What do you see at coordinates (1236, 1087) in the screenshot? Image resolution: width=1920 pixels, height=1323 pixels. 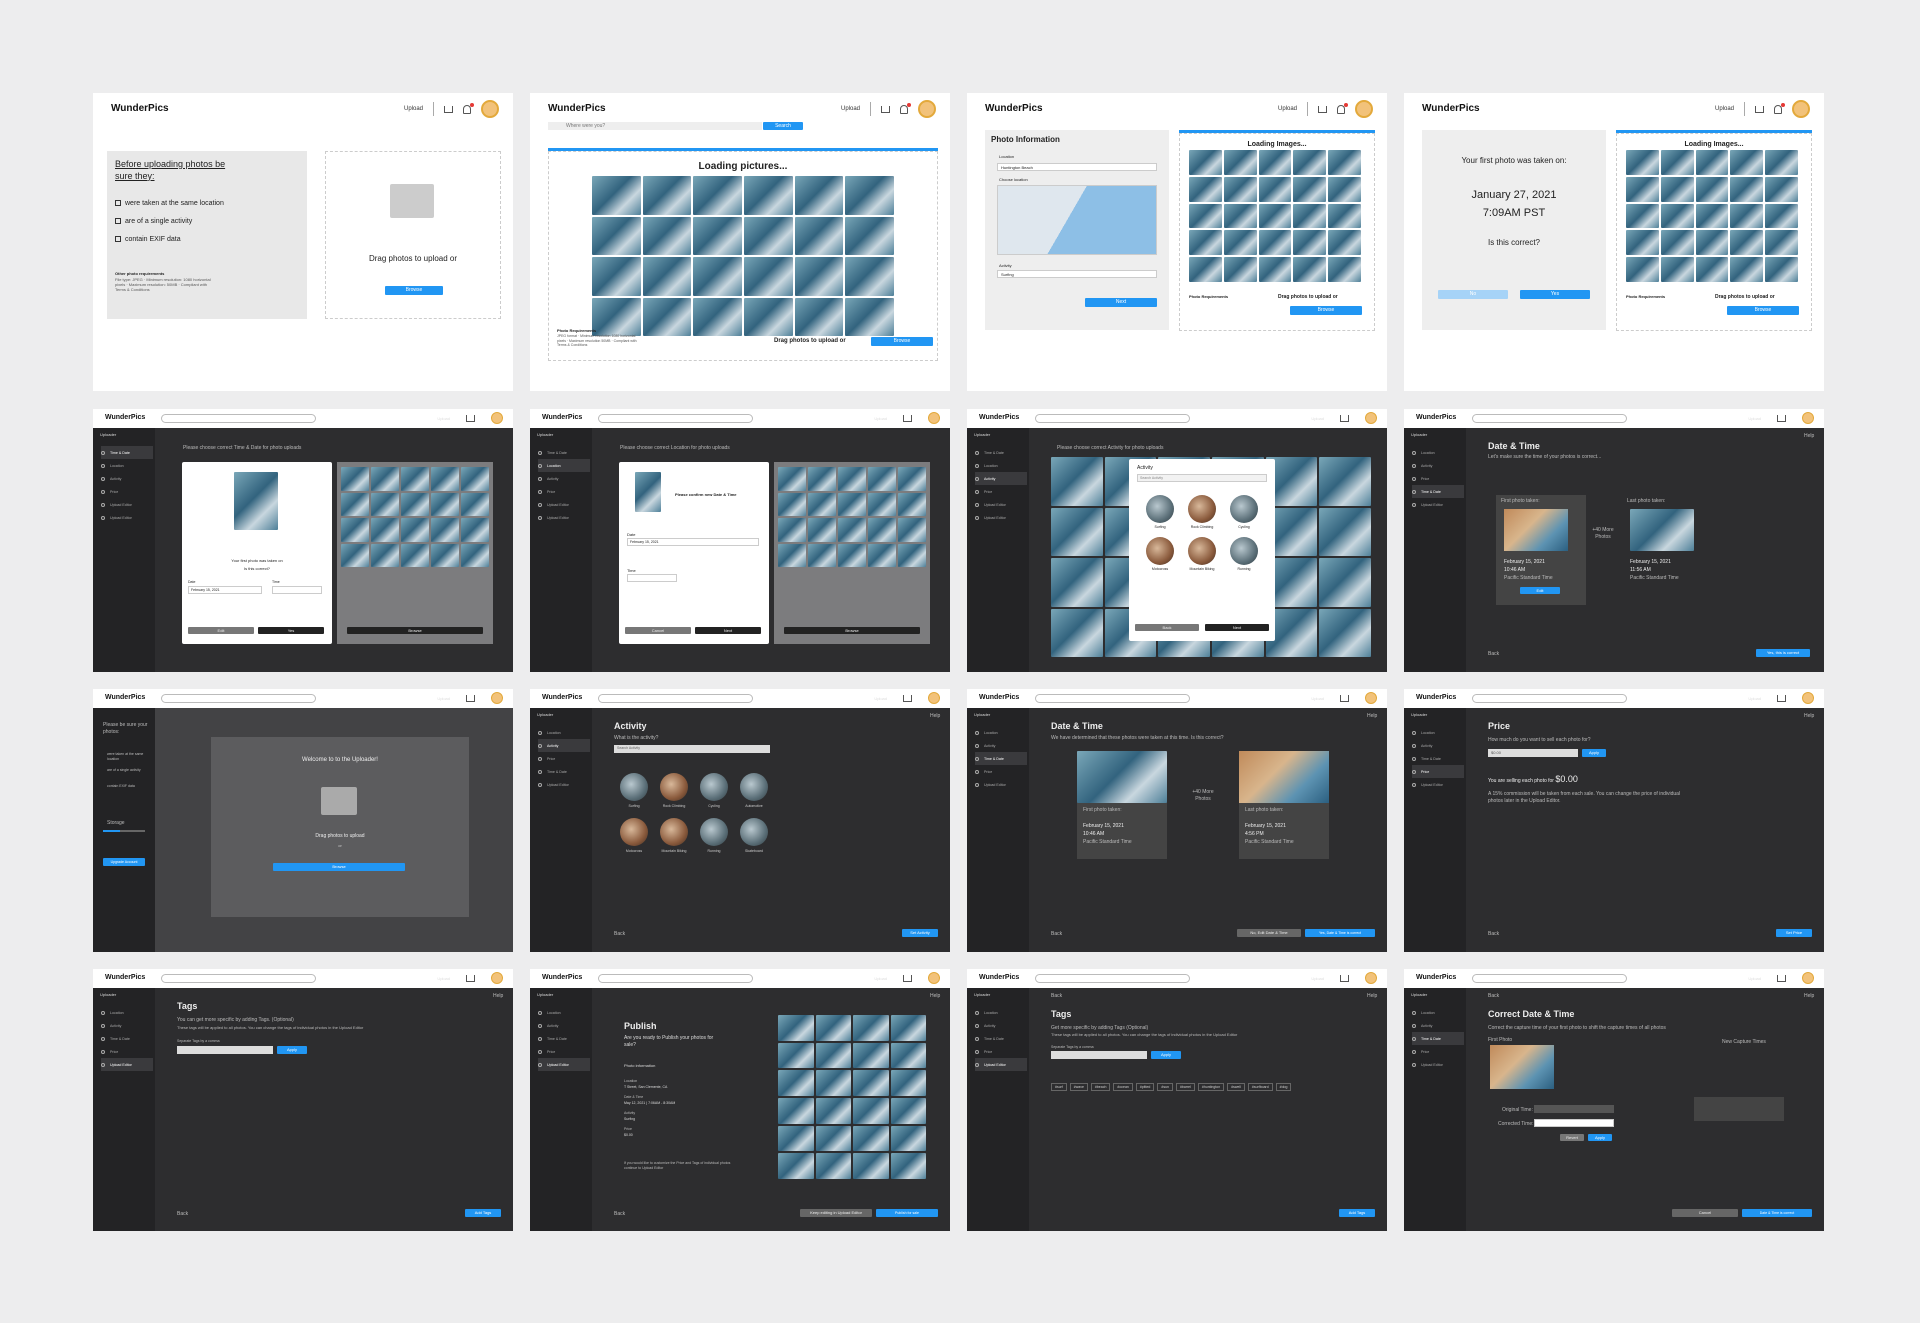 I see `tag-chip: #swell` at bounding box center [1236, 1087].